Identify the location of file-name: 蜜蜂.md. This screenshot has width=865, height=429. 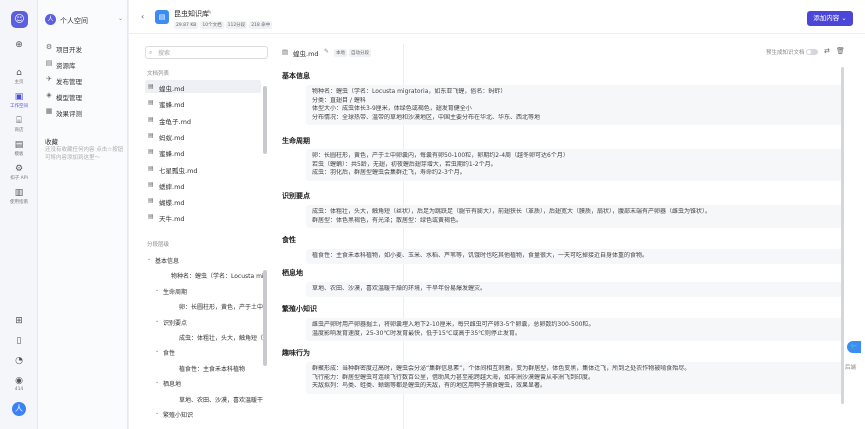
(172, 154).